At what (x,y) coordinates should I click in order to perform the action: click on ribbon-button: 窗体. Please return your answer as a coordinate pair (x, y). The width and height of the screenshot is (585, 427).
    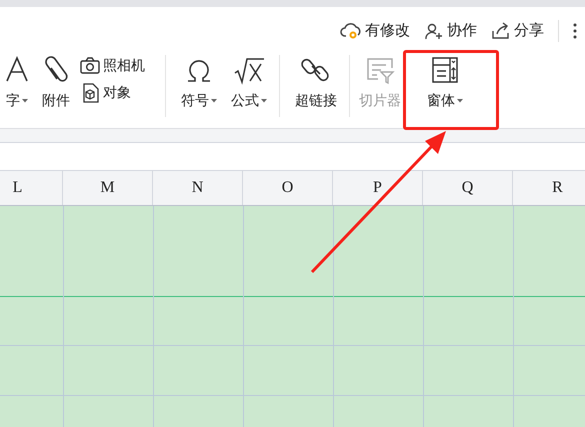
    Looking at the image, I should click on (445, 83).